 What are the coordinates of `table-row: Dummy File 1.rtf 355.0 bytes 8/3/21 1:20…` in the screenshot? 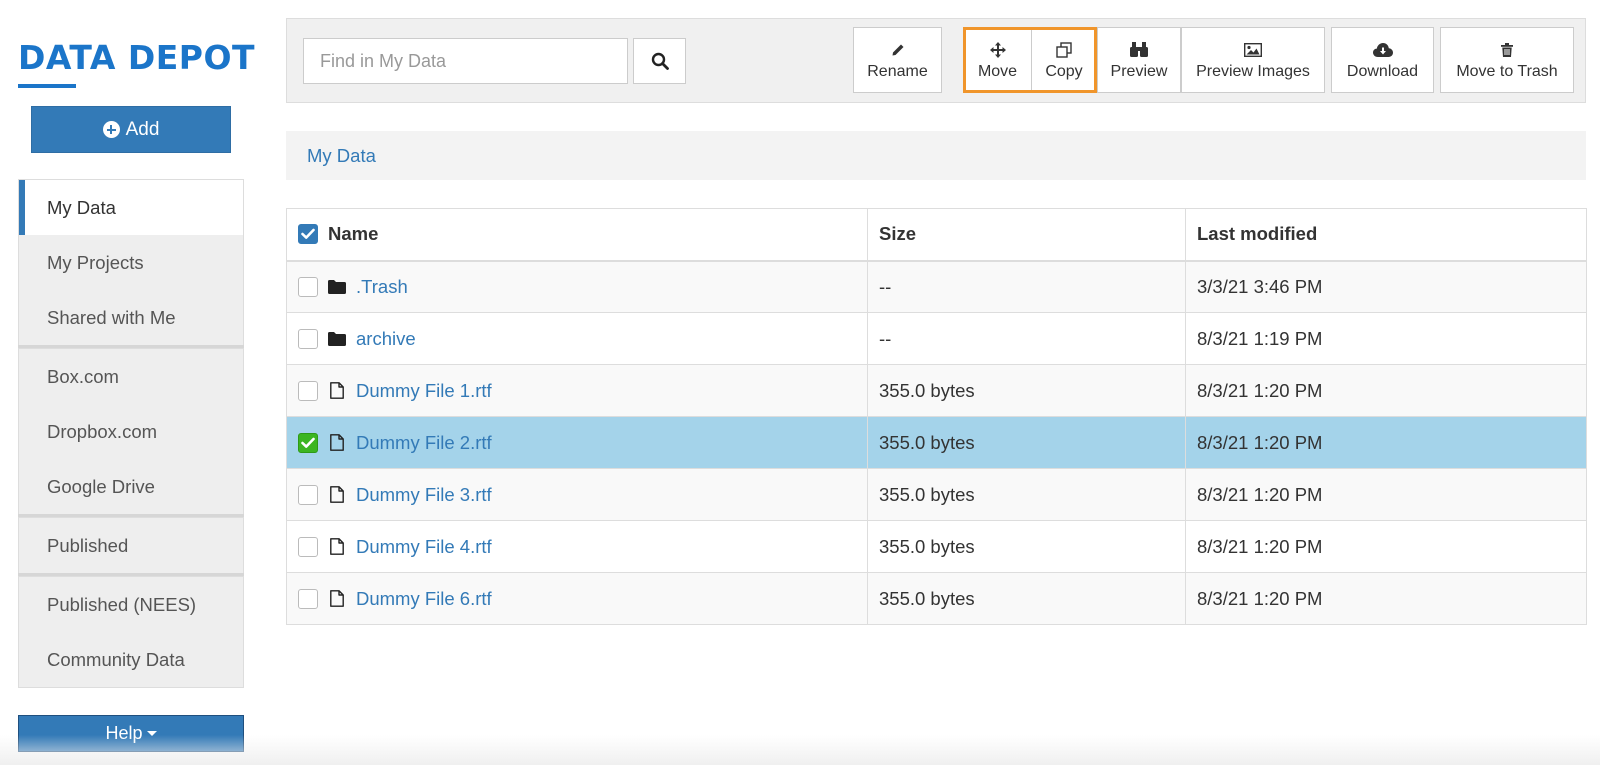 It's located at (936, 390).